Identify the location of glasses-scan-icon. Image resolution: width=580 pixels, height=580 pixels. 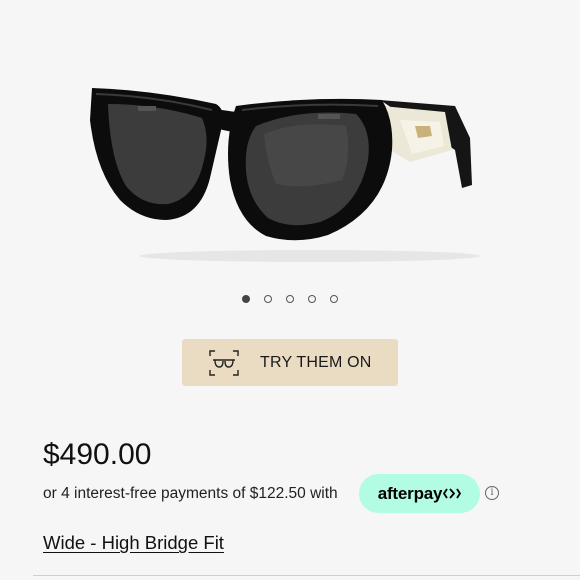
(224, 362).